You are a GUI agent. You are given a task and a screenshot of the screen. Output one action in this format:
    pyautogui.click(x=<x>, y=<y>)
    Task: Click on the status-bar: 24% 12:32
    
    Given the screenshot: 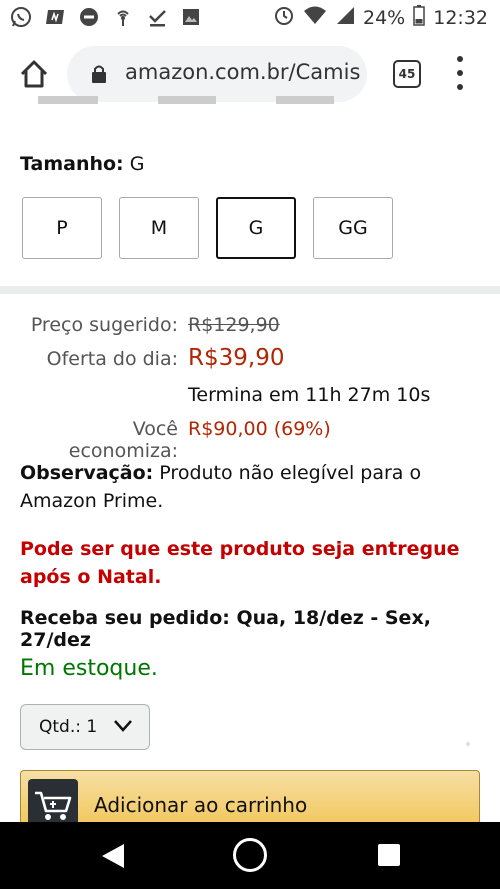 What is the action you would take?
    pyautogui.click(x=250, y=18)
    